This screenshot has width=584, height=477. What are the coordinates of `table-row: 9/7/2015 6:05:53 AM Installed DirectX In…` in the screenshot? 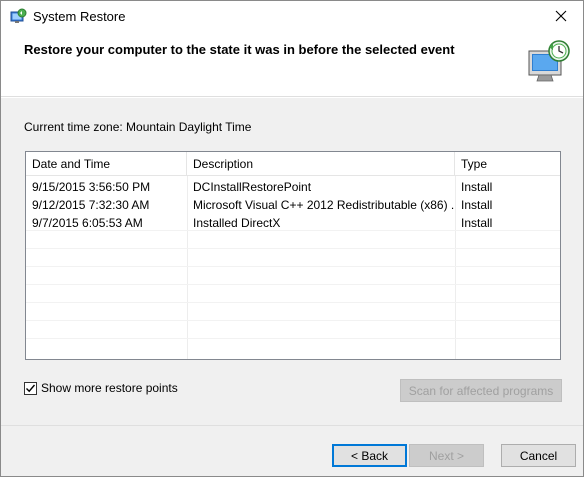 It's located at (293, 223).